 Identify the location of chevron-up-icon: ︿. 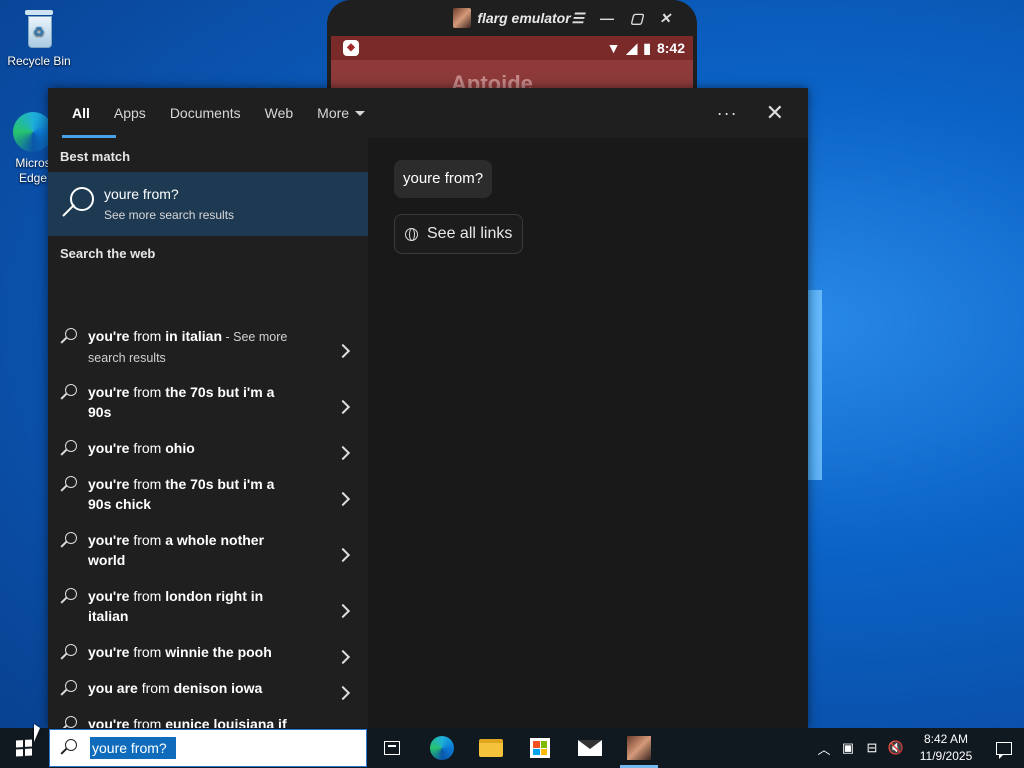
(824, 748).